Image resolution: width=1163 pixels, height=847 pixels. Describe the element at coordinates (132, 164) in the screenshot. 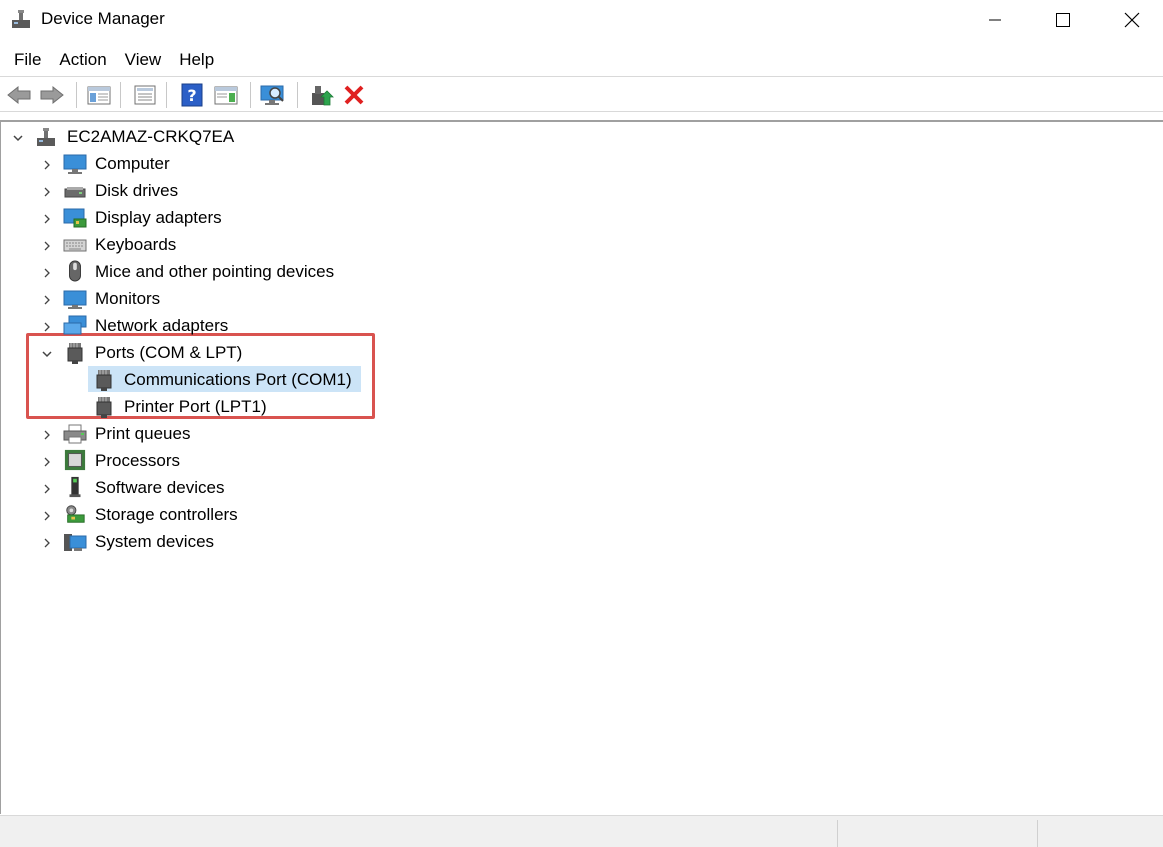

I see `tree-item-computer: Computer` at that location.